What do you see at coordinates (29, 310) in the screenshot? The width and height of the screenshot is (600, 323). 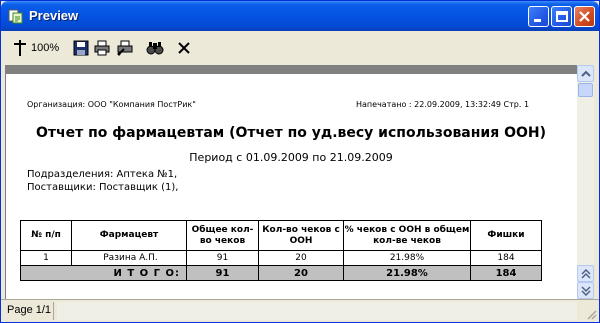 I see `page-indicator: Page 1/1` at bounding box center [29, 310].